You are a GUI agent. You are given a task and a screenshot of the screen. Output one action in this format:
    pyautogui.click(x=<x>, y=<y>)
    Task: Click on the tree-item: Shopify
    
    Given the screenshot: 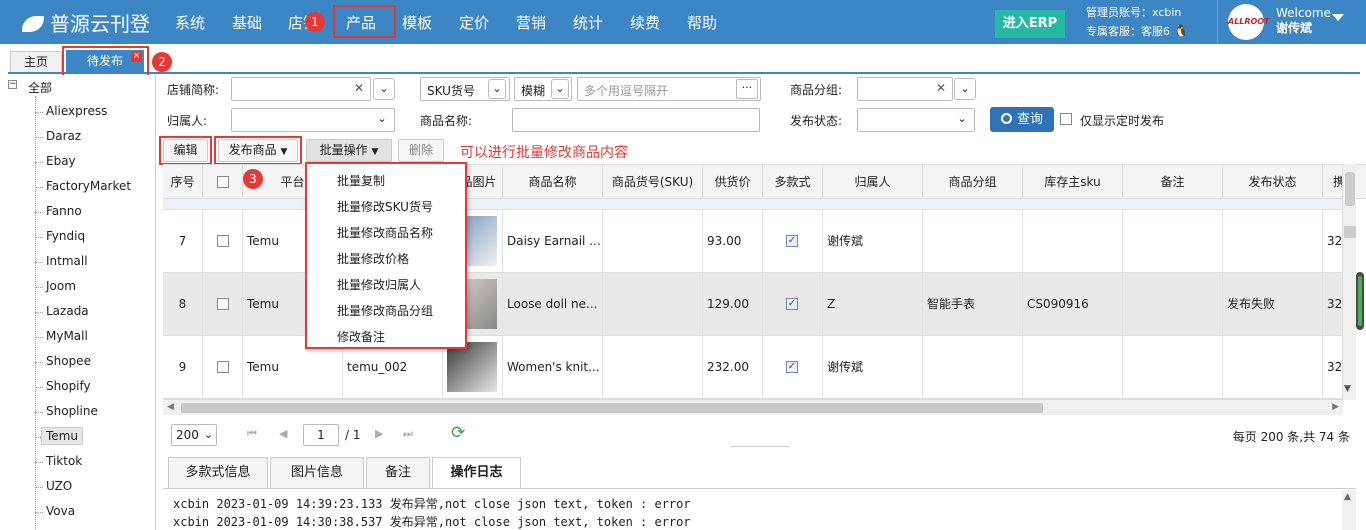 What is the action you would take?
    pyautogui.click(x=68, y=386)
    